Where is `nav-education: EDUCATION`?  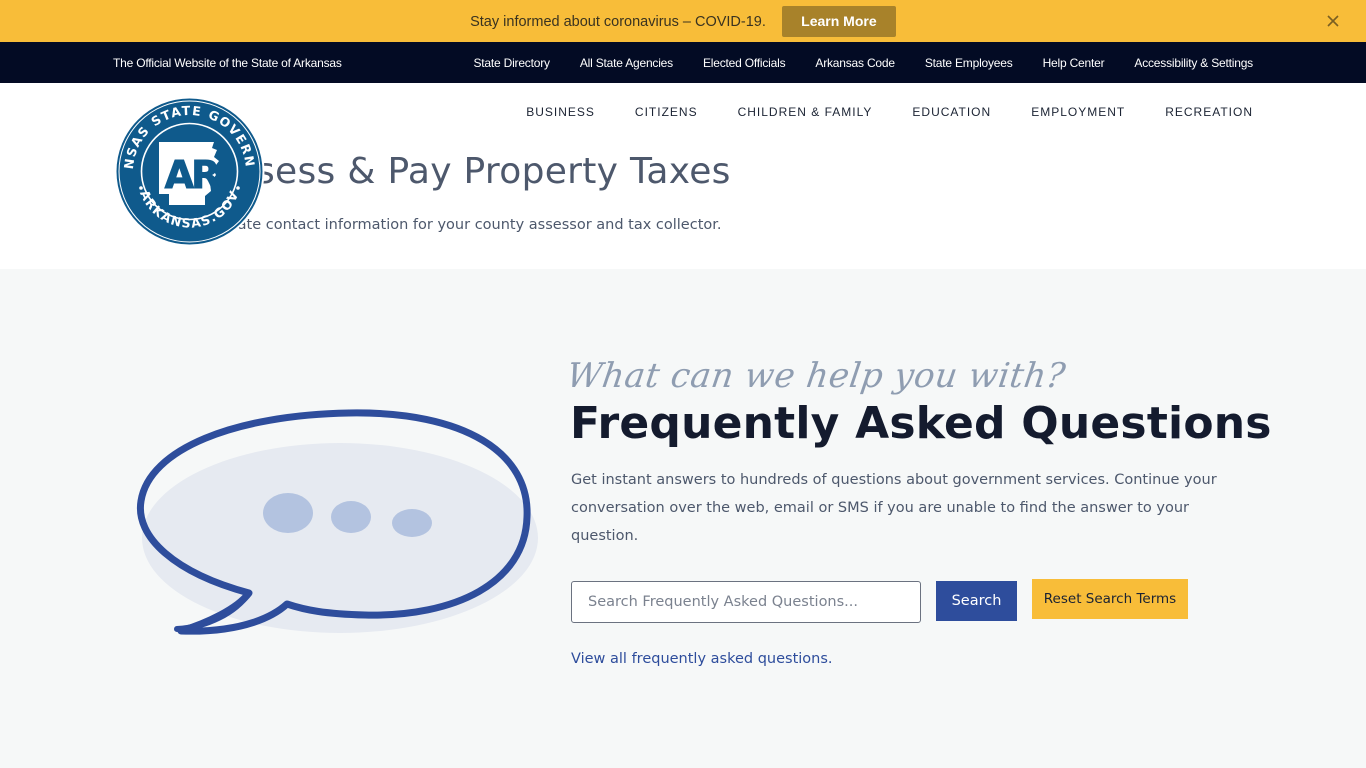
nav-education: EDUCATION is located at coordinates (951, 112).